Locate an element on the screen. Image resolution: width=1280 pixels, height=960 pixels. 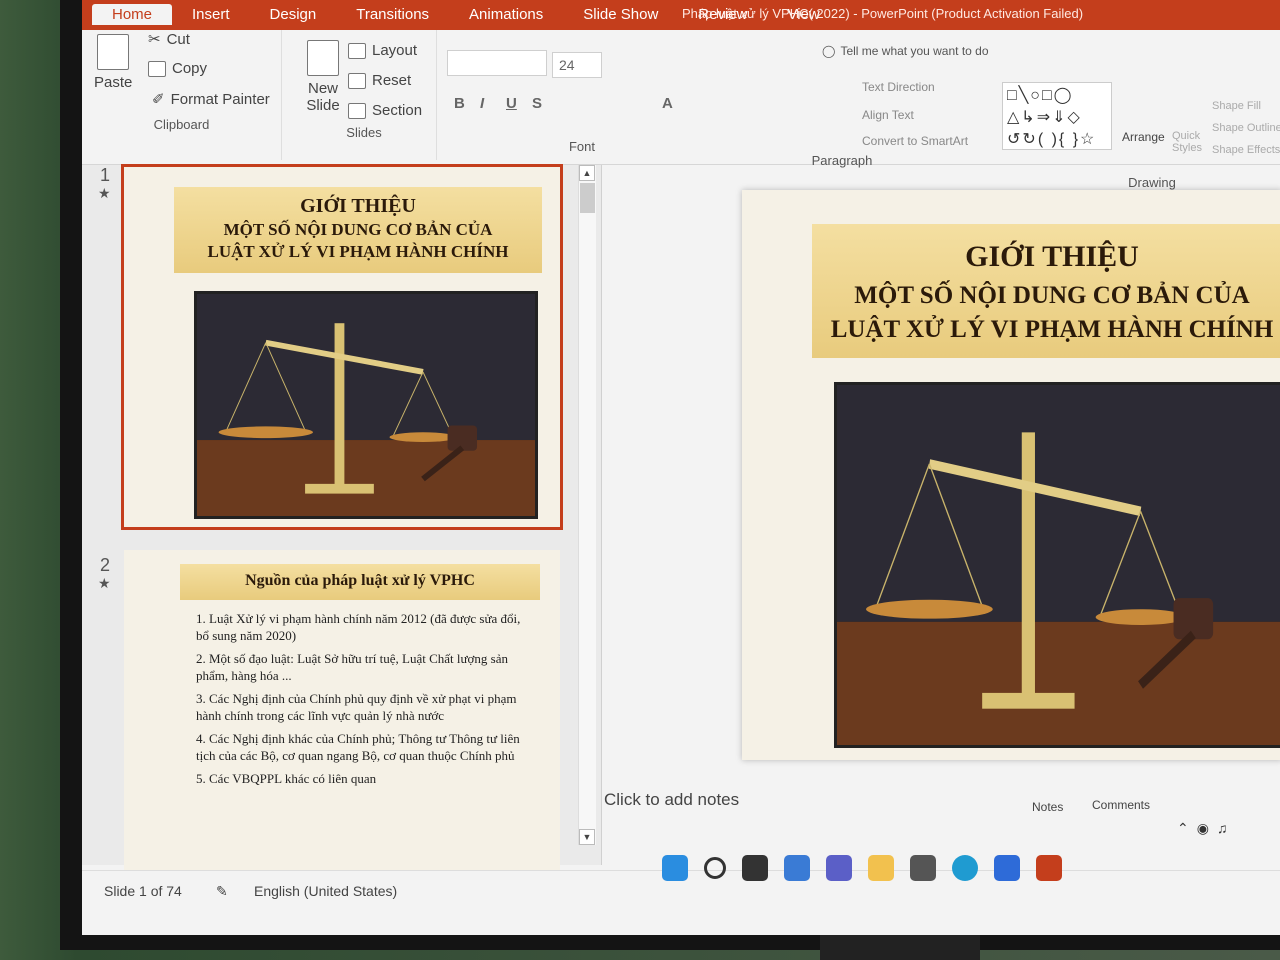
italic-button: I is located at coordinates (482, 103).